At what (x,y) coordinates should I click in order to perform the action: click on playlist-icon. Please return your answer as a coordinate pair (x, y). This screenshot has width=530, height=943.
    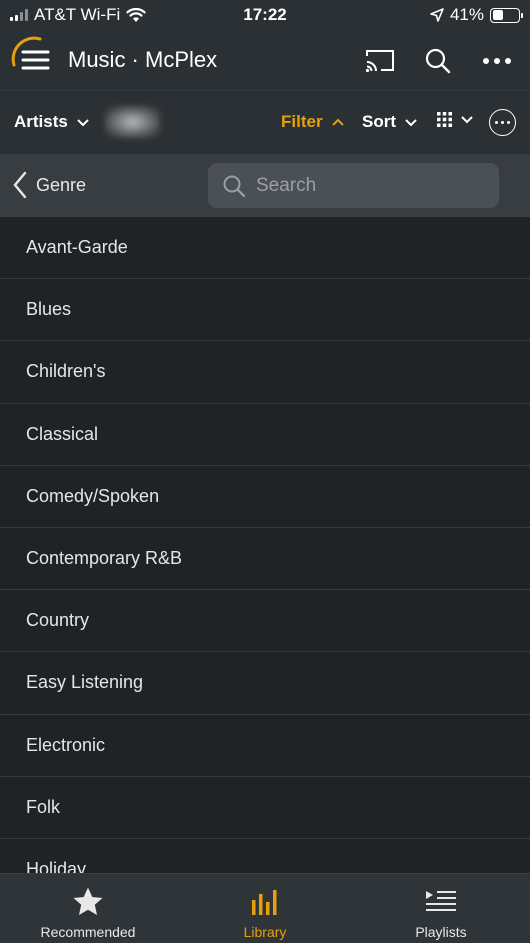
    Looking at the image, I should click on (441, 901).